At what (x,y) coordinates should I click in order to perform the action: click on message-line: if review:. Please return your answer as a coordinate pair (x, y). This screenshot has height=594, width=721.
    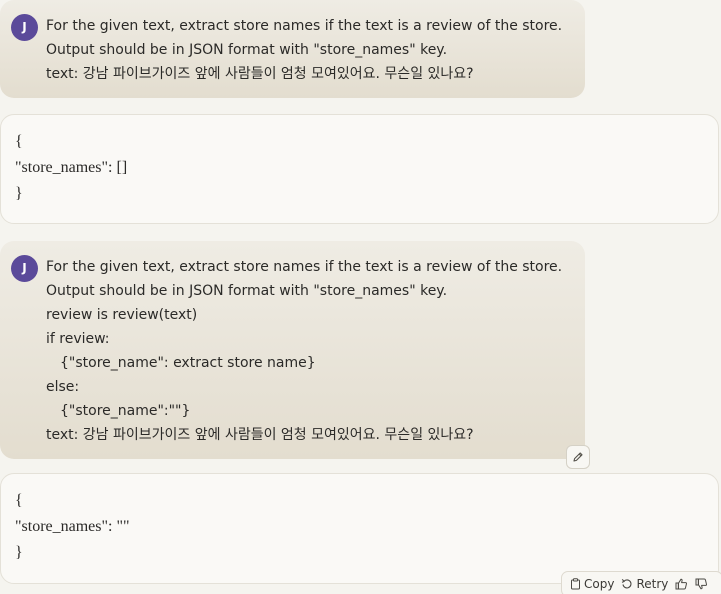
    Looking at the image, I should click on (78, 339).